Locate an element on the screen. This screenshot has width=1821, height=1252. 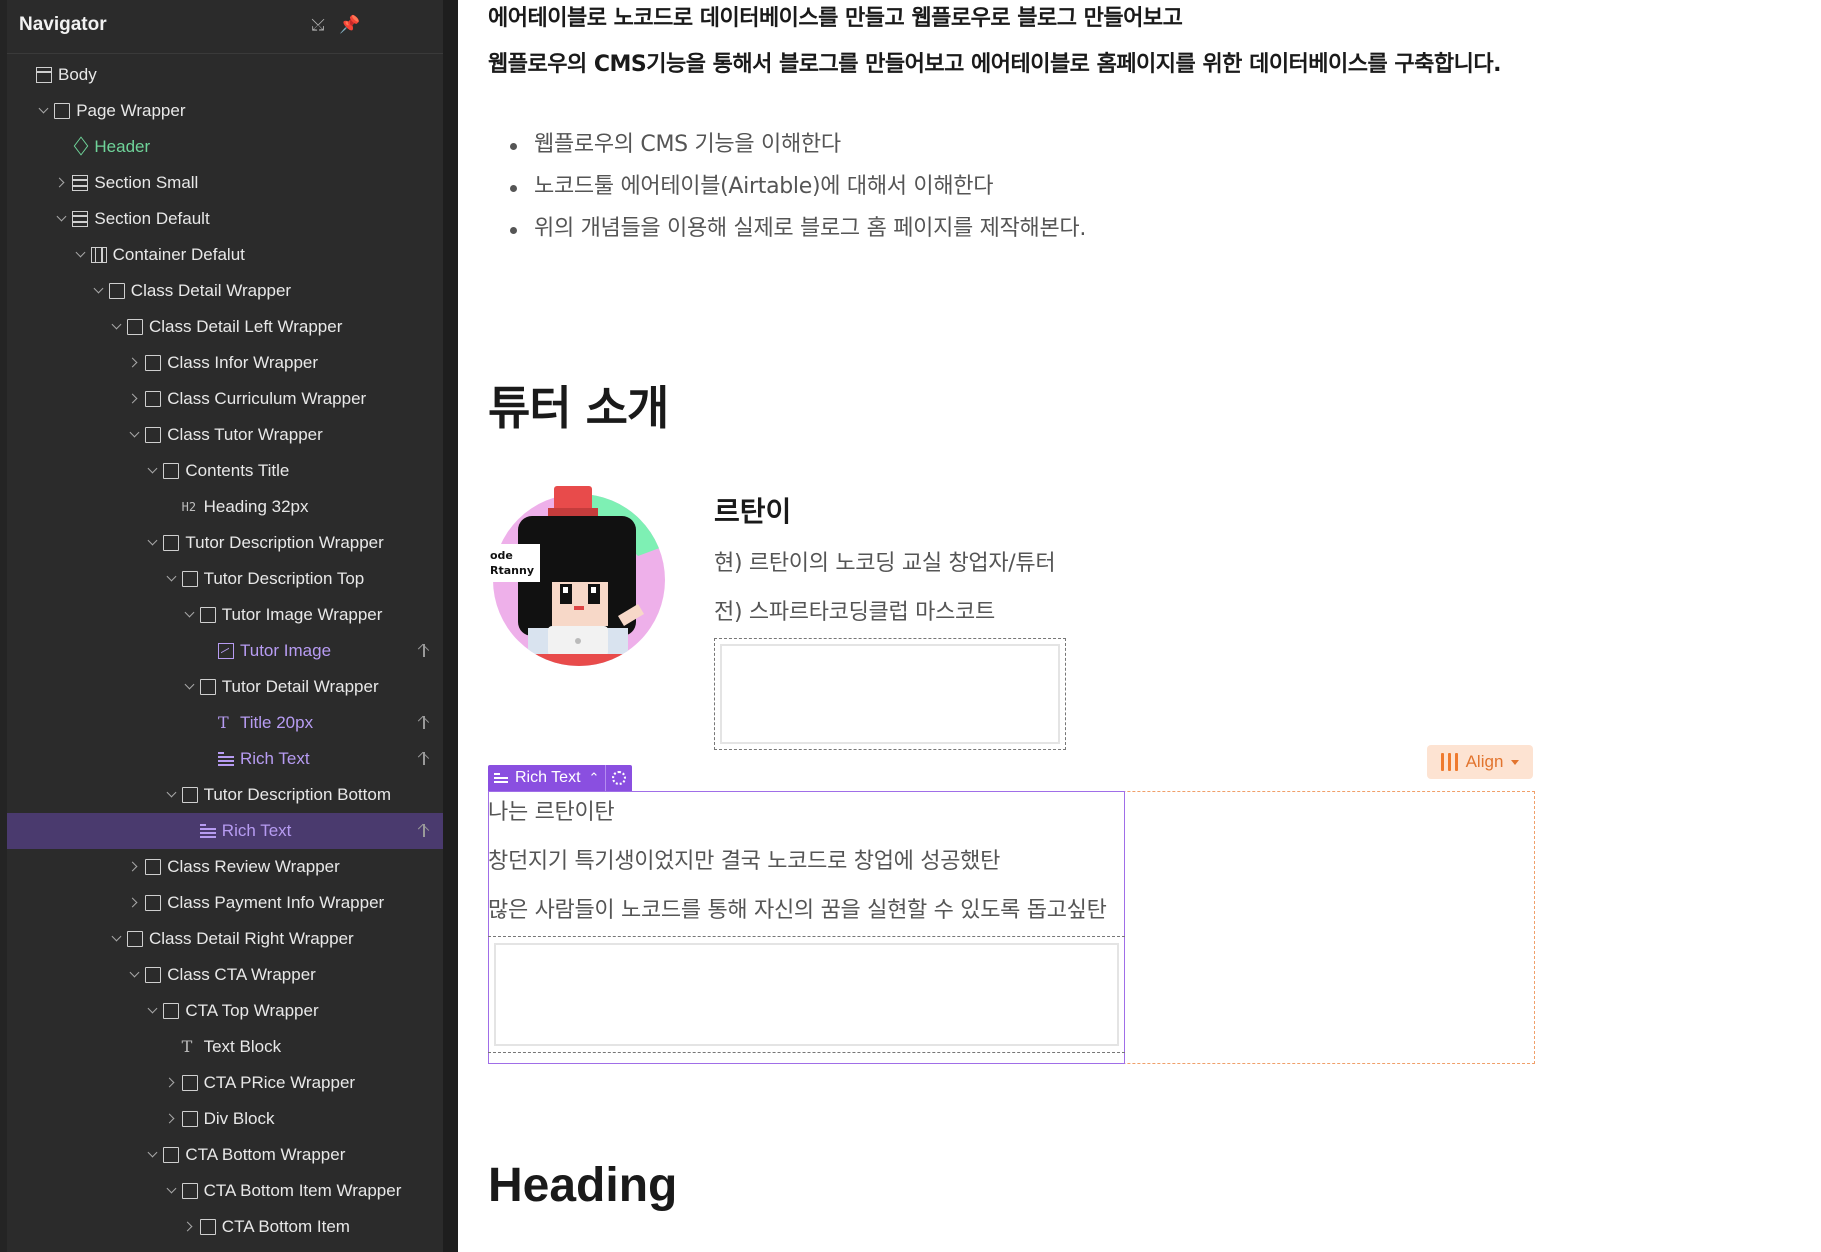
rich-text-selection-badge: Rich Text ⌃ is located at coordinates (560, 778).